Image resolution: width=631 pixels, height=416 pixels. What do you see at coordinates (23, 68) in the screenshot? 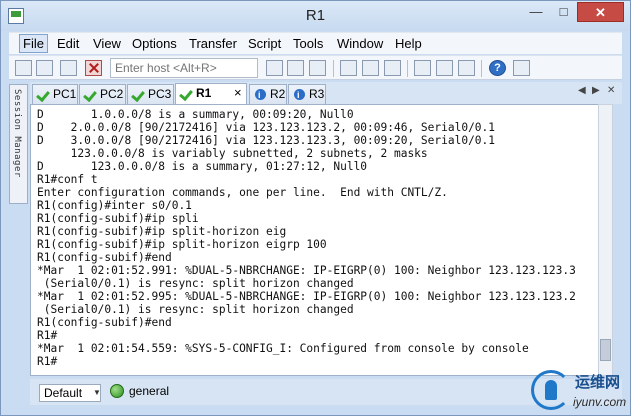
I see `connect-icon` at bounding box center [23, 68].